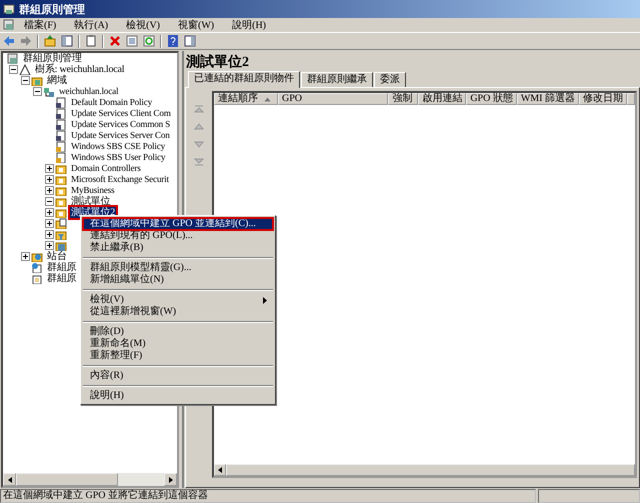  I want to click on delete-icon, so click(115, 41).